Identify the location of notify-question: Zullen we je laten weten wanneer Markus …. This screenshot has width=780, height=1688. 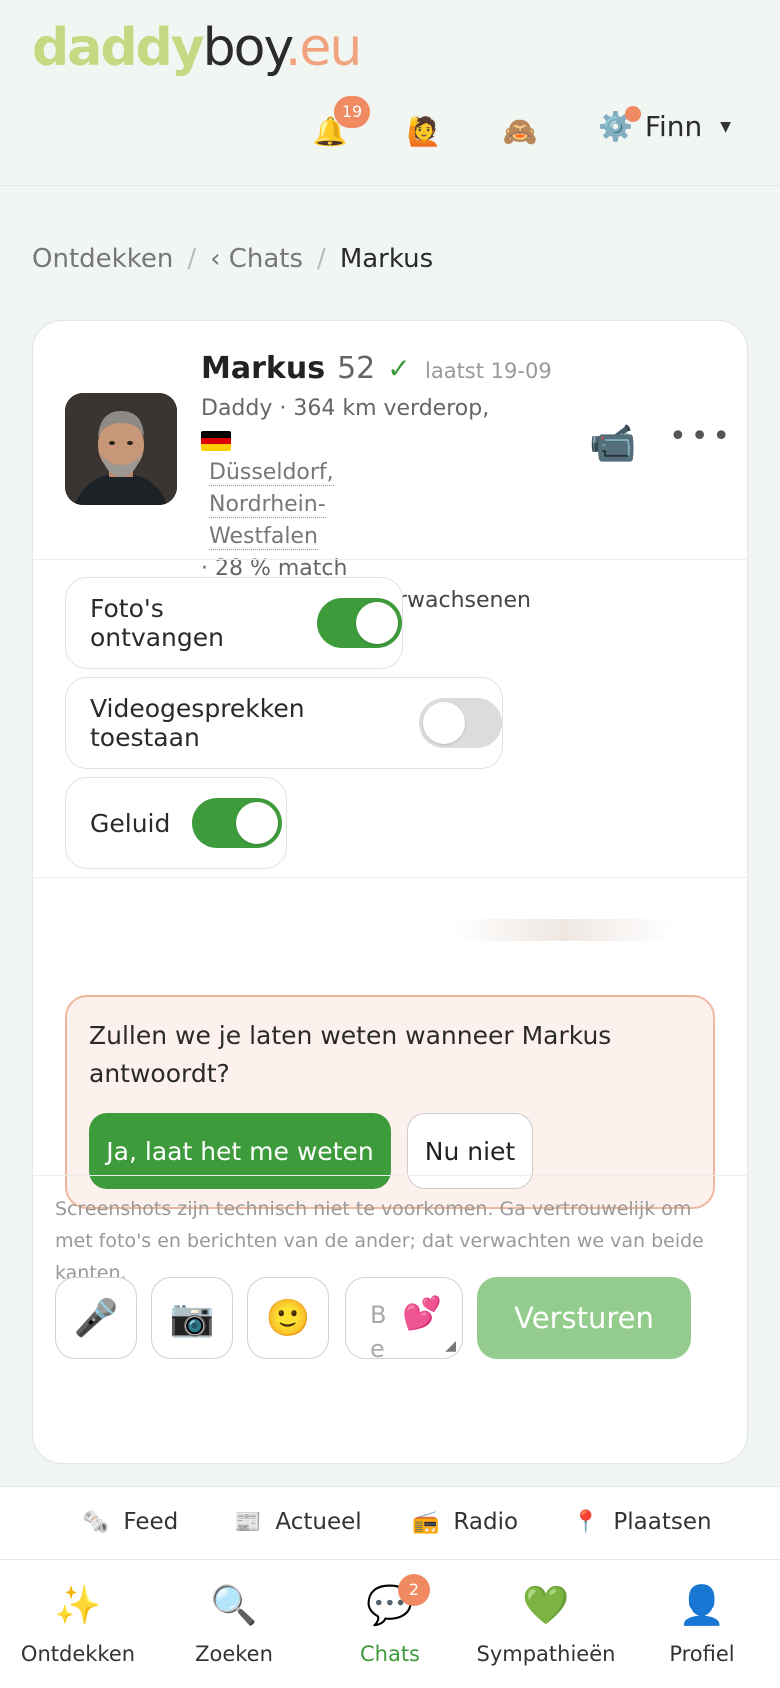
(350, 1054).